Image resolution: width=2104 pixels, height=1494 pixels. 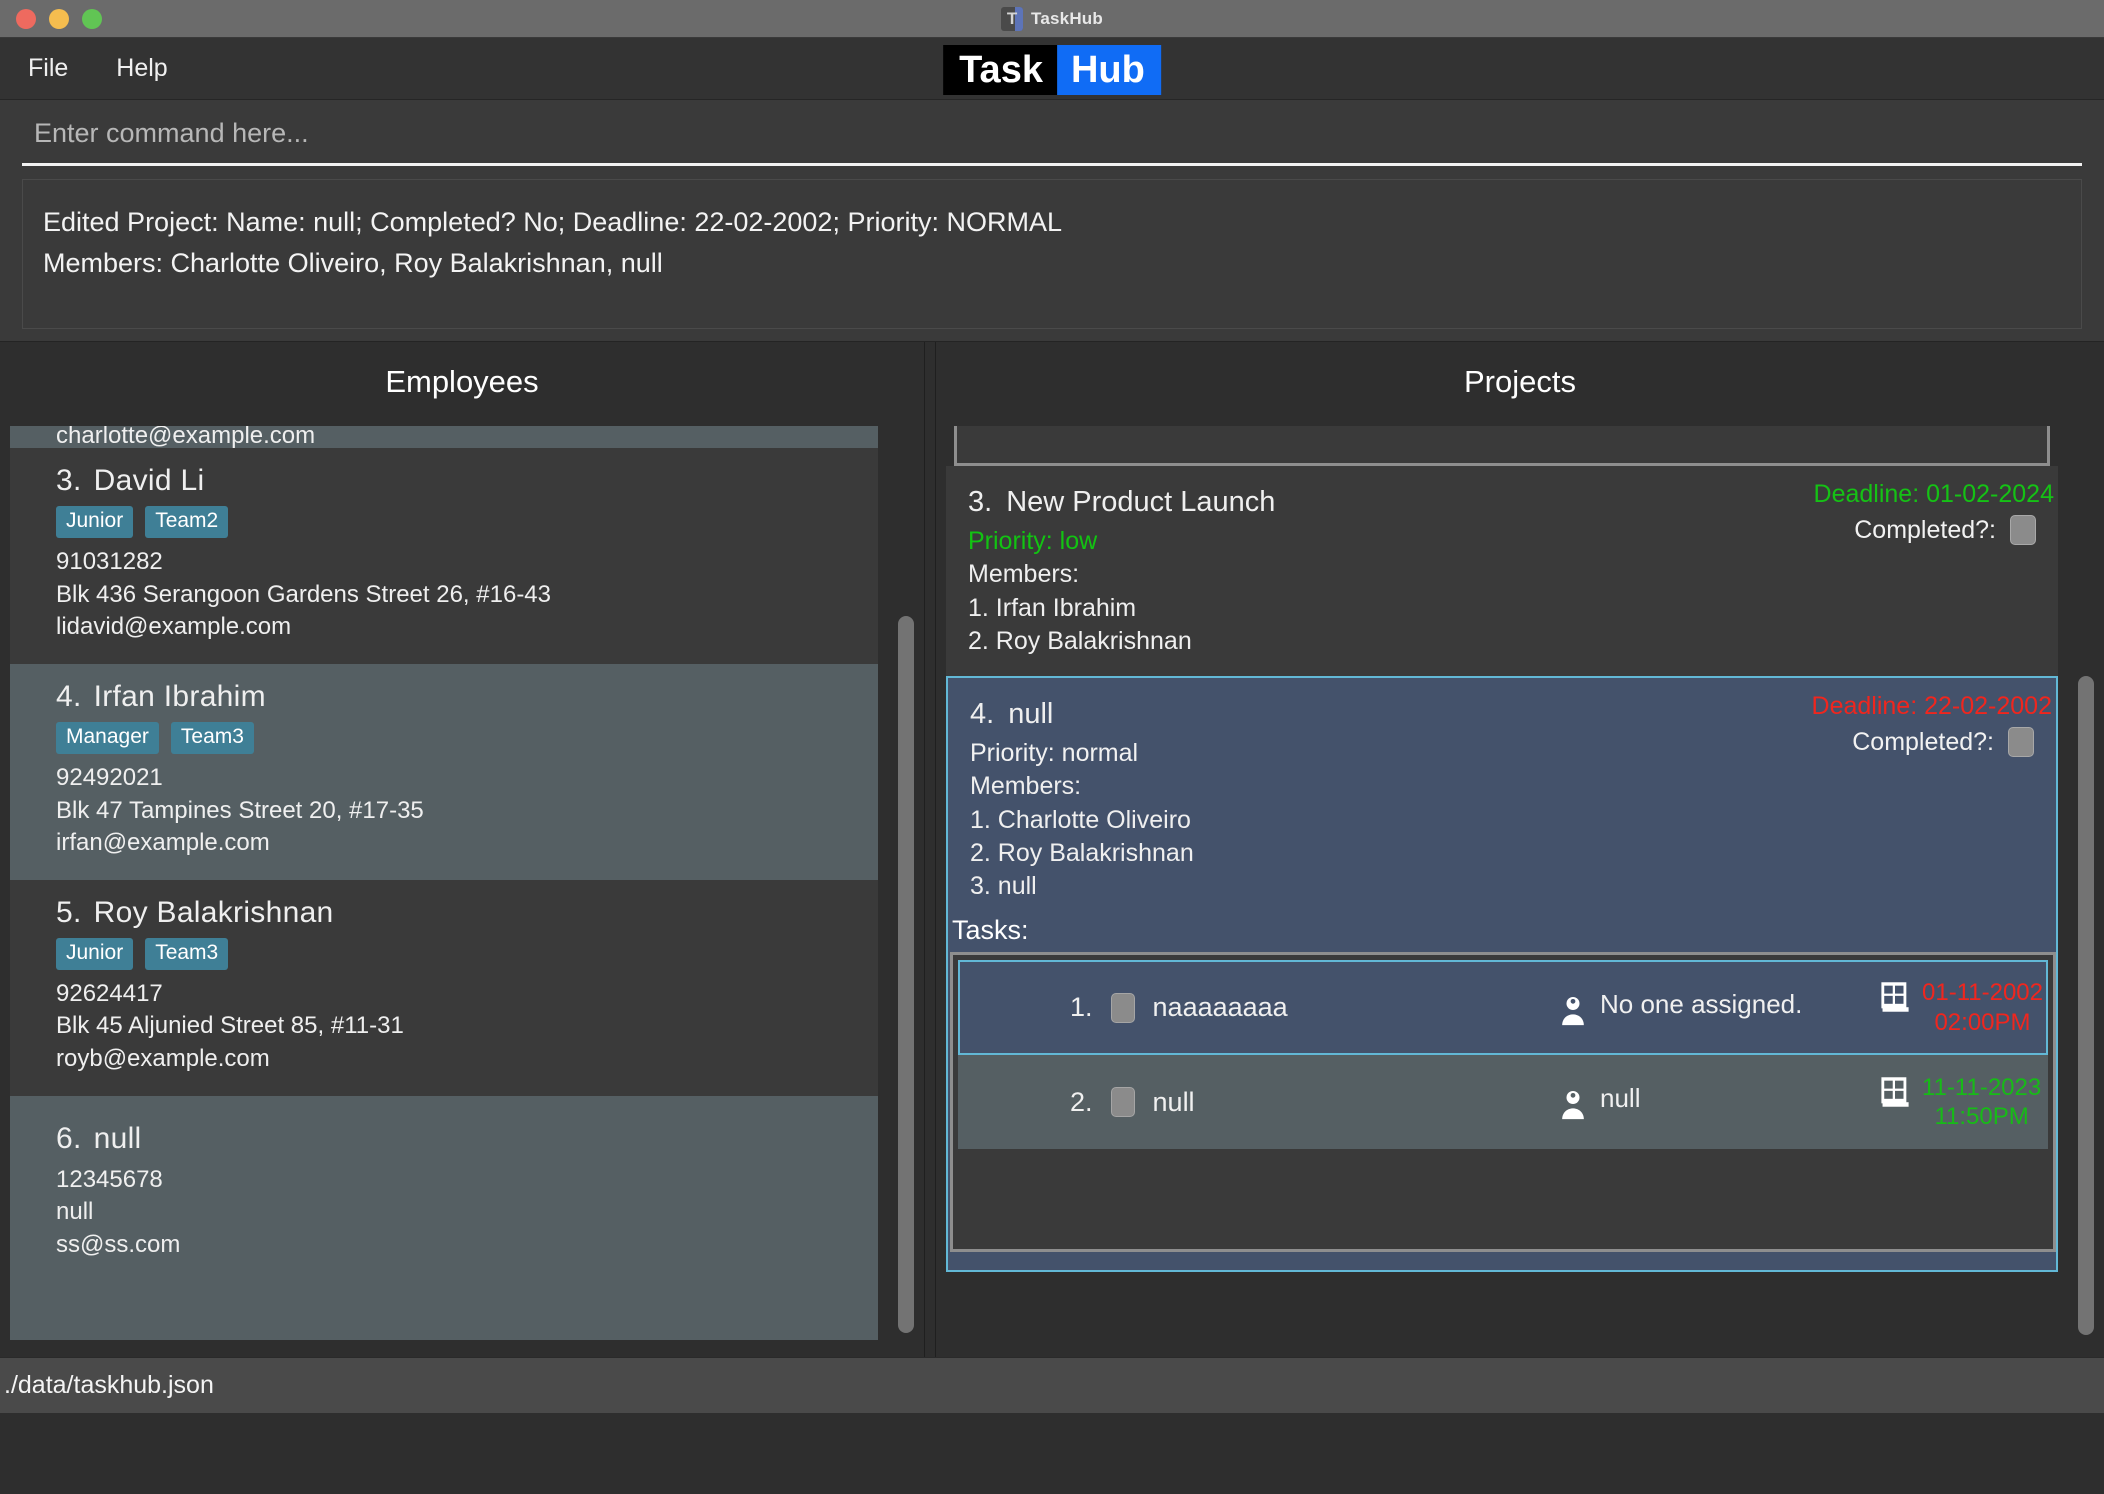 I want to click on task-main: 2. null, so click(x=1260, y=1102).